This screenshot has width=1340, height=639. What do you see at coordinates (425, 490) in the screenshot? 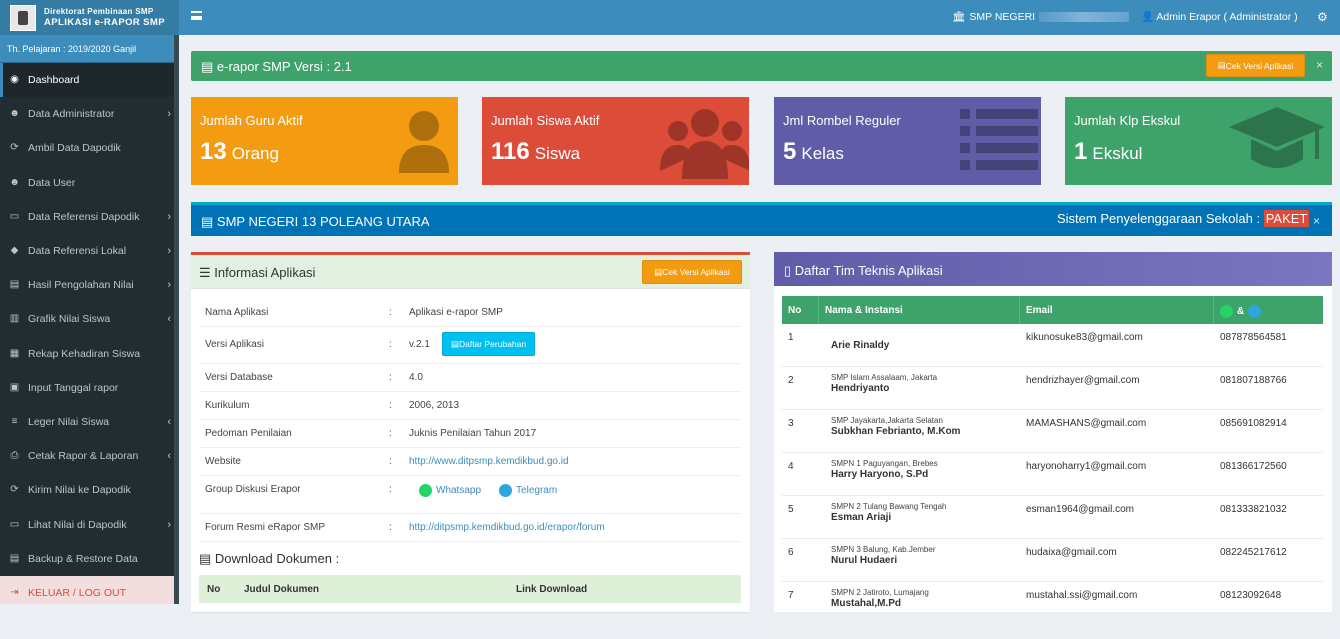
I see `whatsapp-icon` at bounding box center [425, 490].